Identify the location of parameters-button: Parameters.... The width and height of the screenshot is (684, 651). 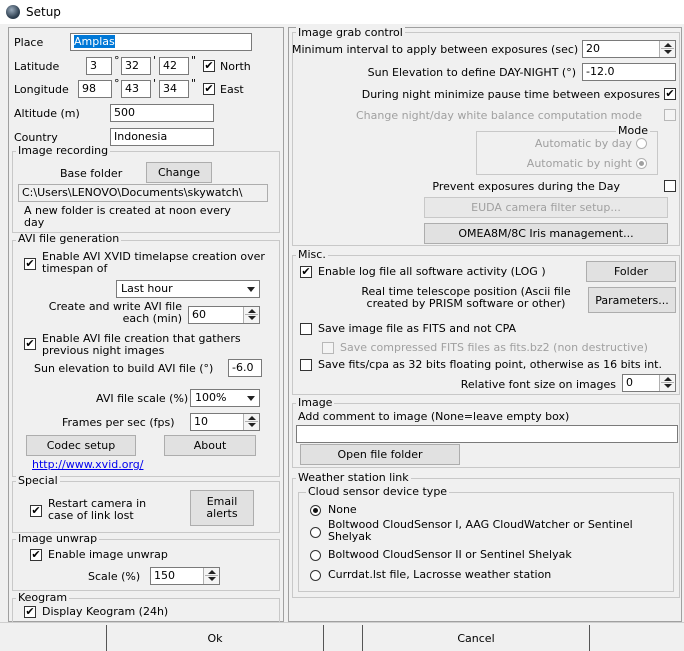
(632, 300).